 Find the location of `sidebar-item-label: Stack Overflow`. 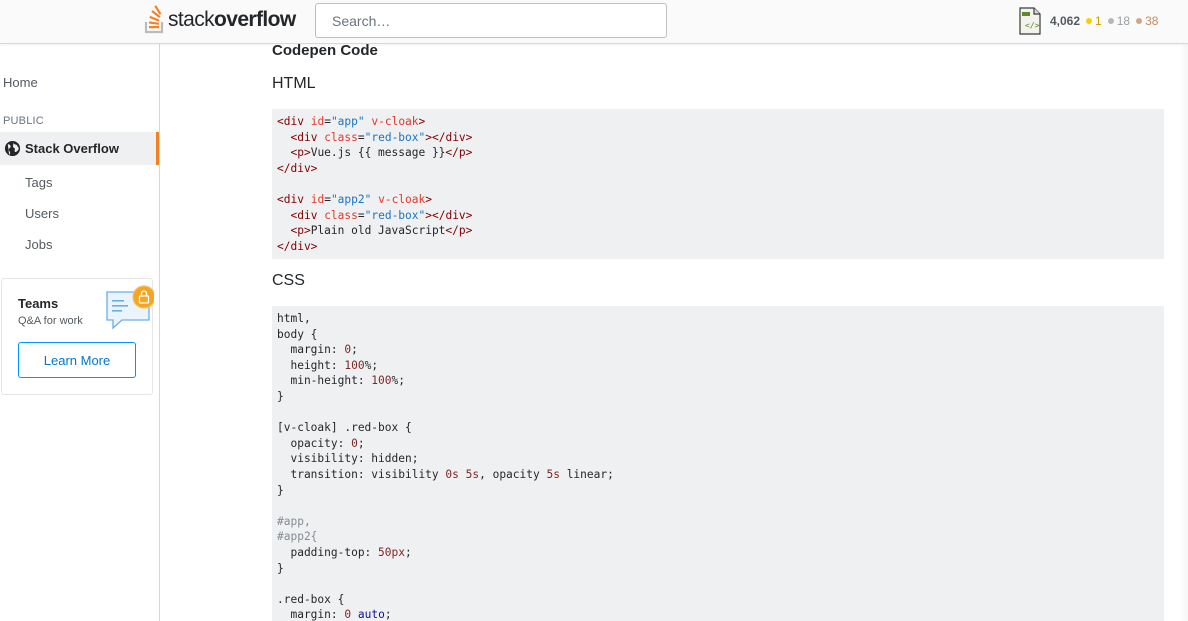

sidebar-item-label: Stack Overflow is located at coordinates (72, 148).